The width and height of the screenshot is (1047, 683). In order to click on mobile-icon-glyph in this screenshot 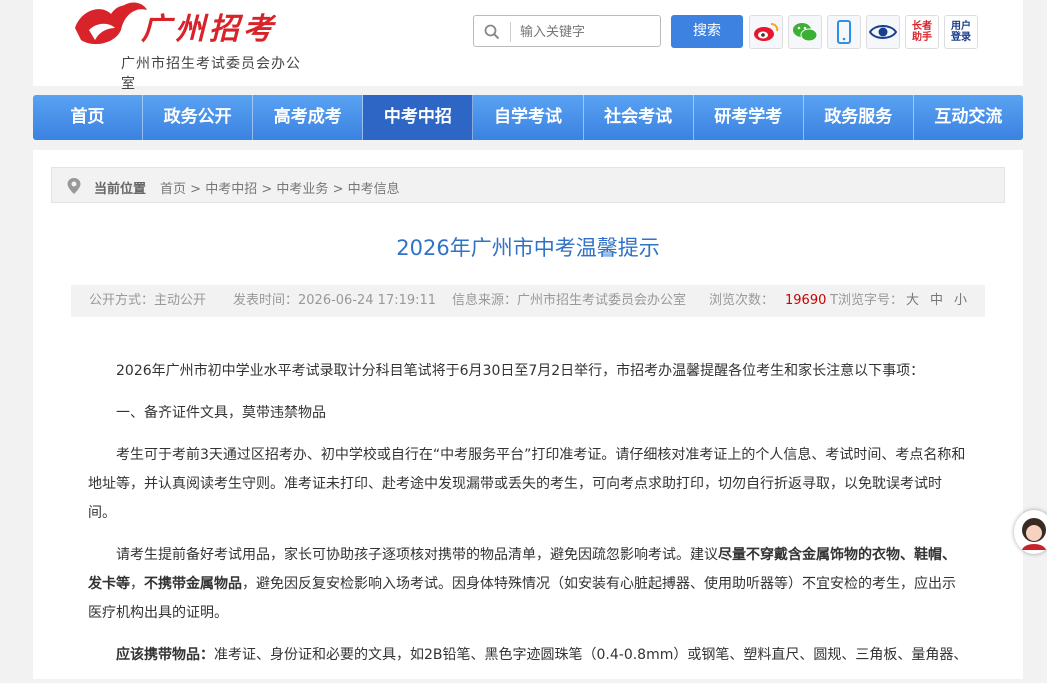, I will do `click(844, 32)`.